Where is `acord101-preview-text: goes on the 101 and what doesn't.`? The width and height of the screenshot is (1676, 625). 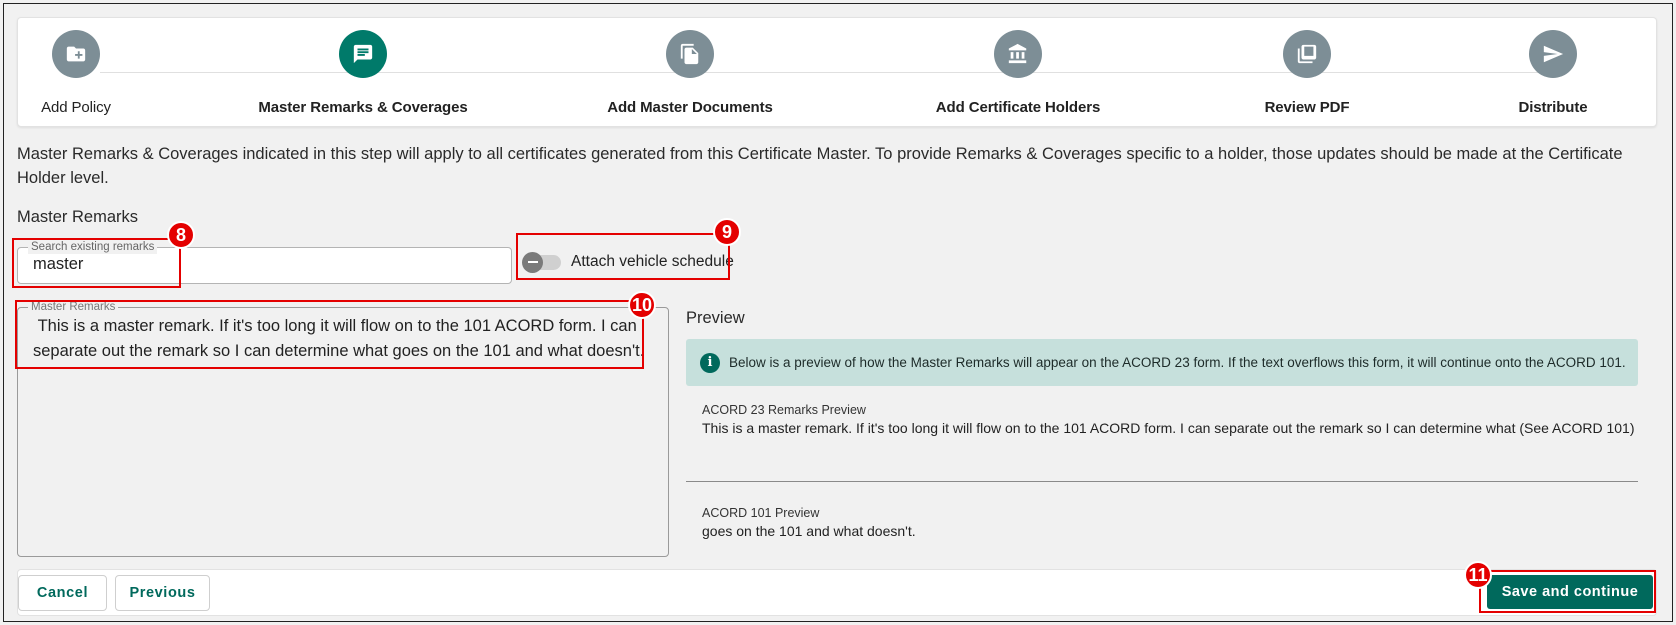 acord101-preview-text: goes on the 101 and what doesn't. is located at coordinates (809, 531).